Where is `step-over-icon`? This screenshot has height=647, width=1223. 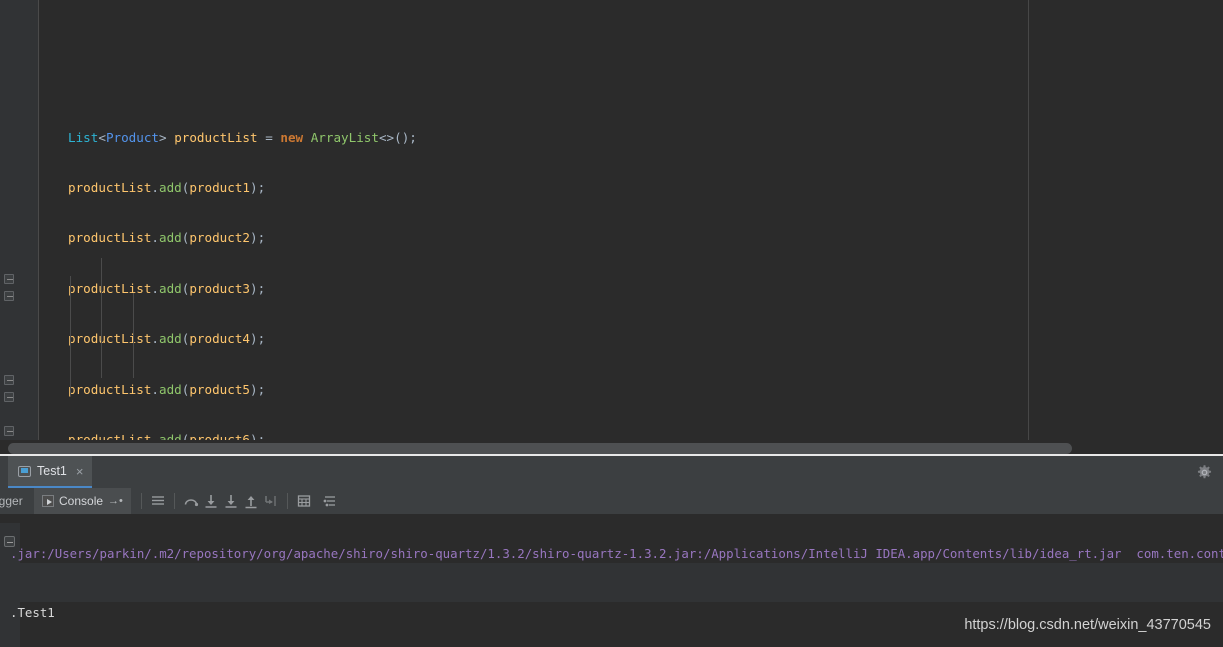
step-over-icon is located at coordinates (191, 501).